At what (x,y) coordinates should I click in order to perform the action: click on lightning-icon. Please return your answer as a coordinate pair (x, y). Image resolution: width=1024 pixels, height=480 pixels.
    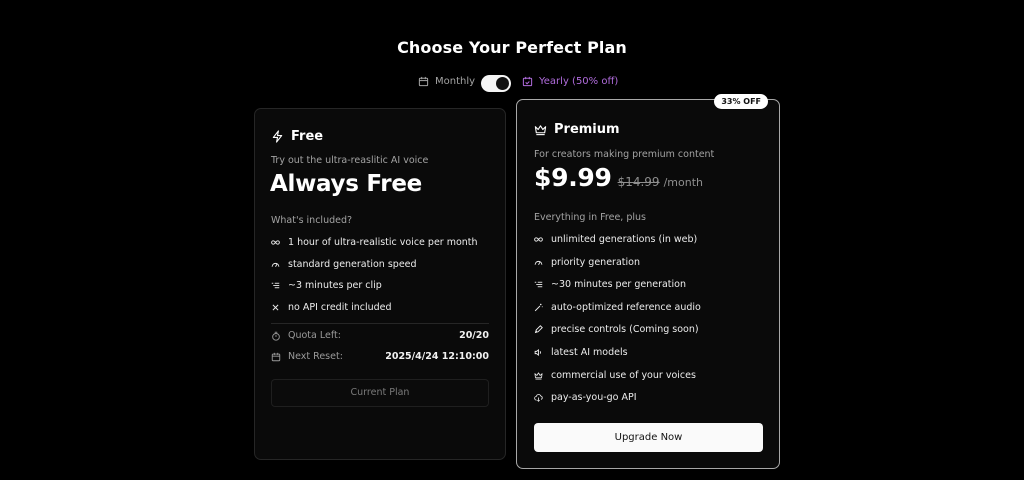
    Looking at the image, I should click on (277, 136).